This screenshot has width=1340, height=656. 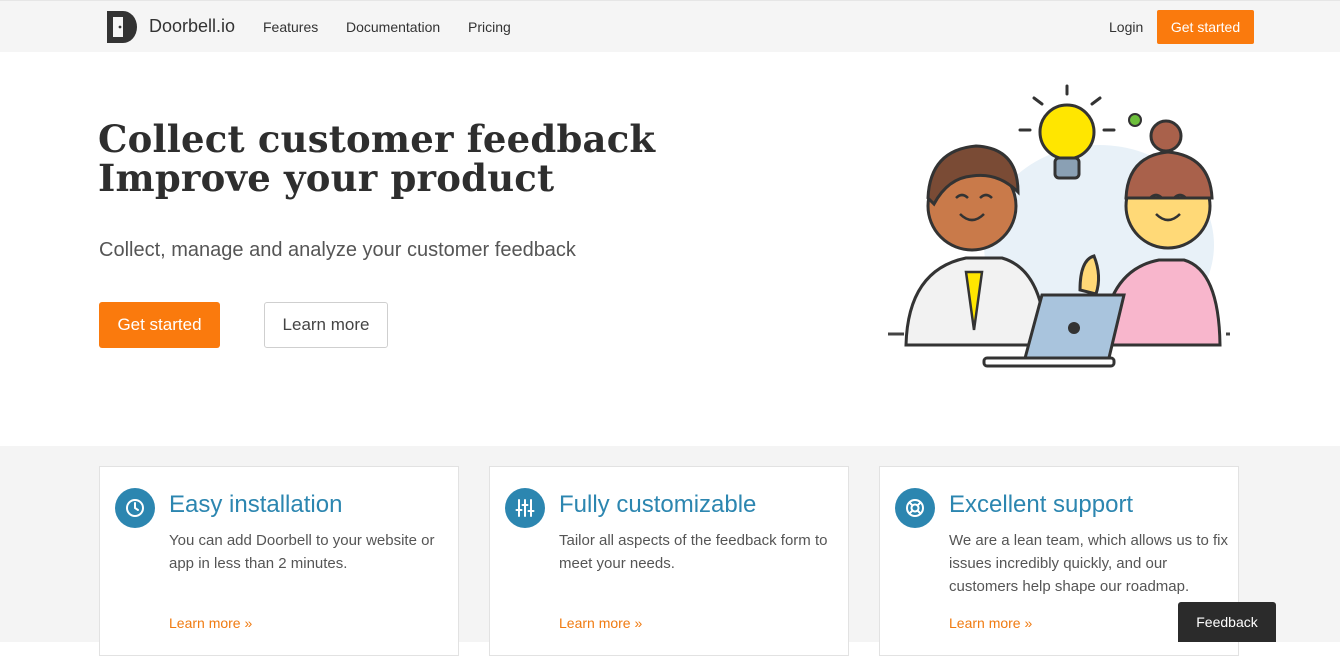 I want to click on lifebuoy-icon, so click(x=915, y=508).